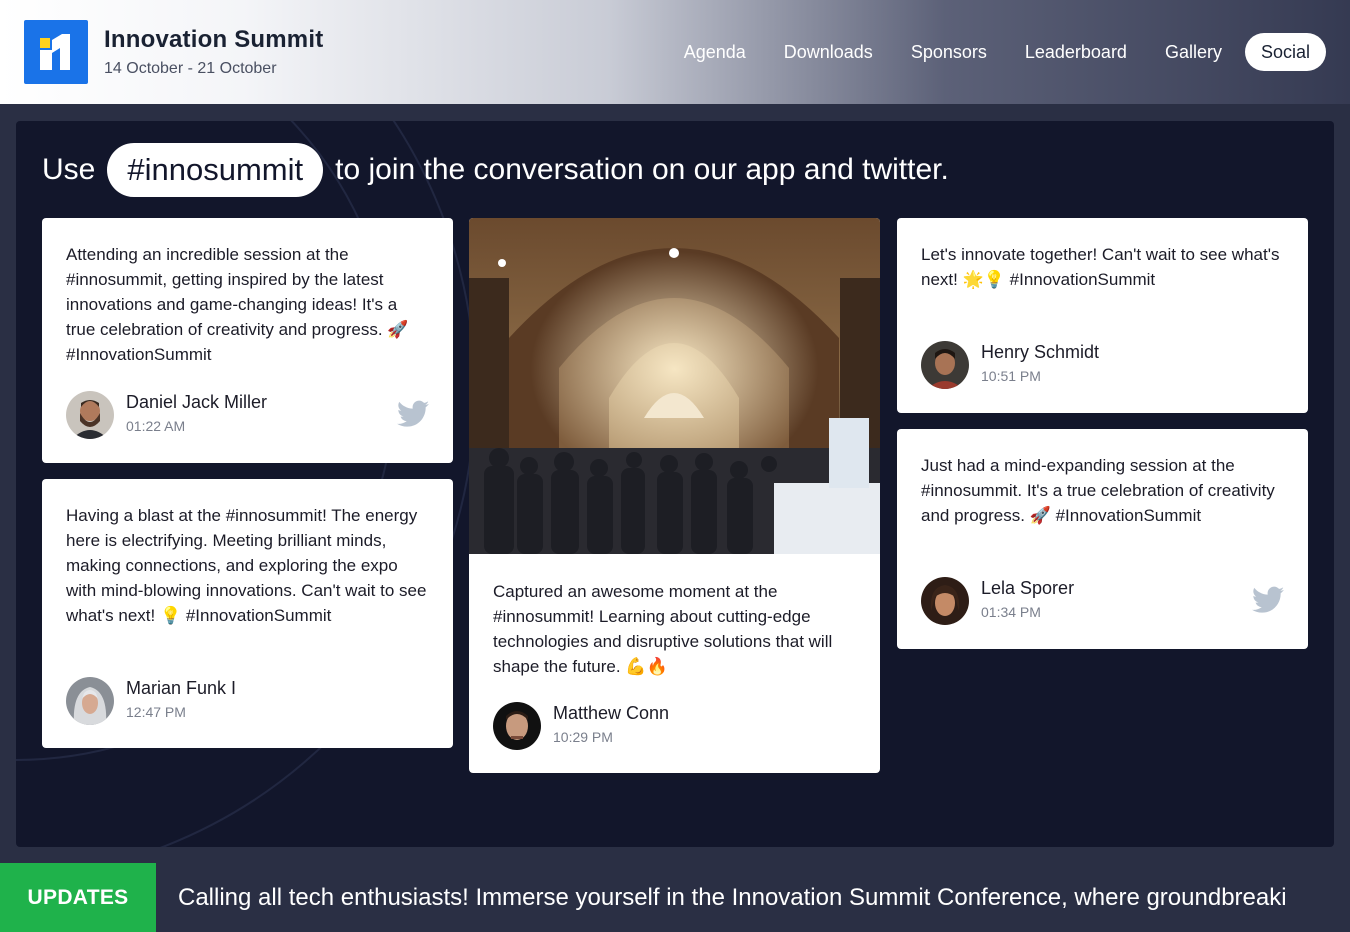  Describe the element at coordinates (949, 52) in the screenshot. I see `nav-sponsors: Sponsors` at that location.